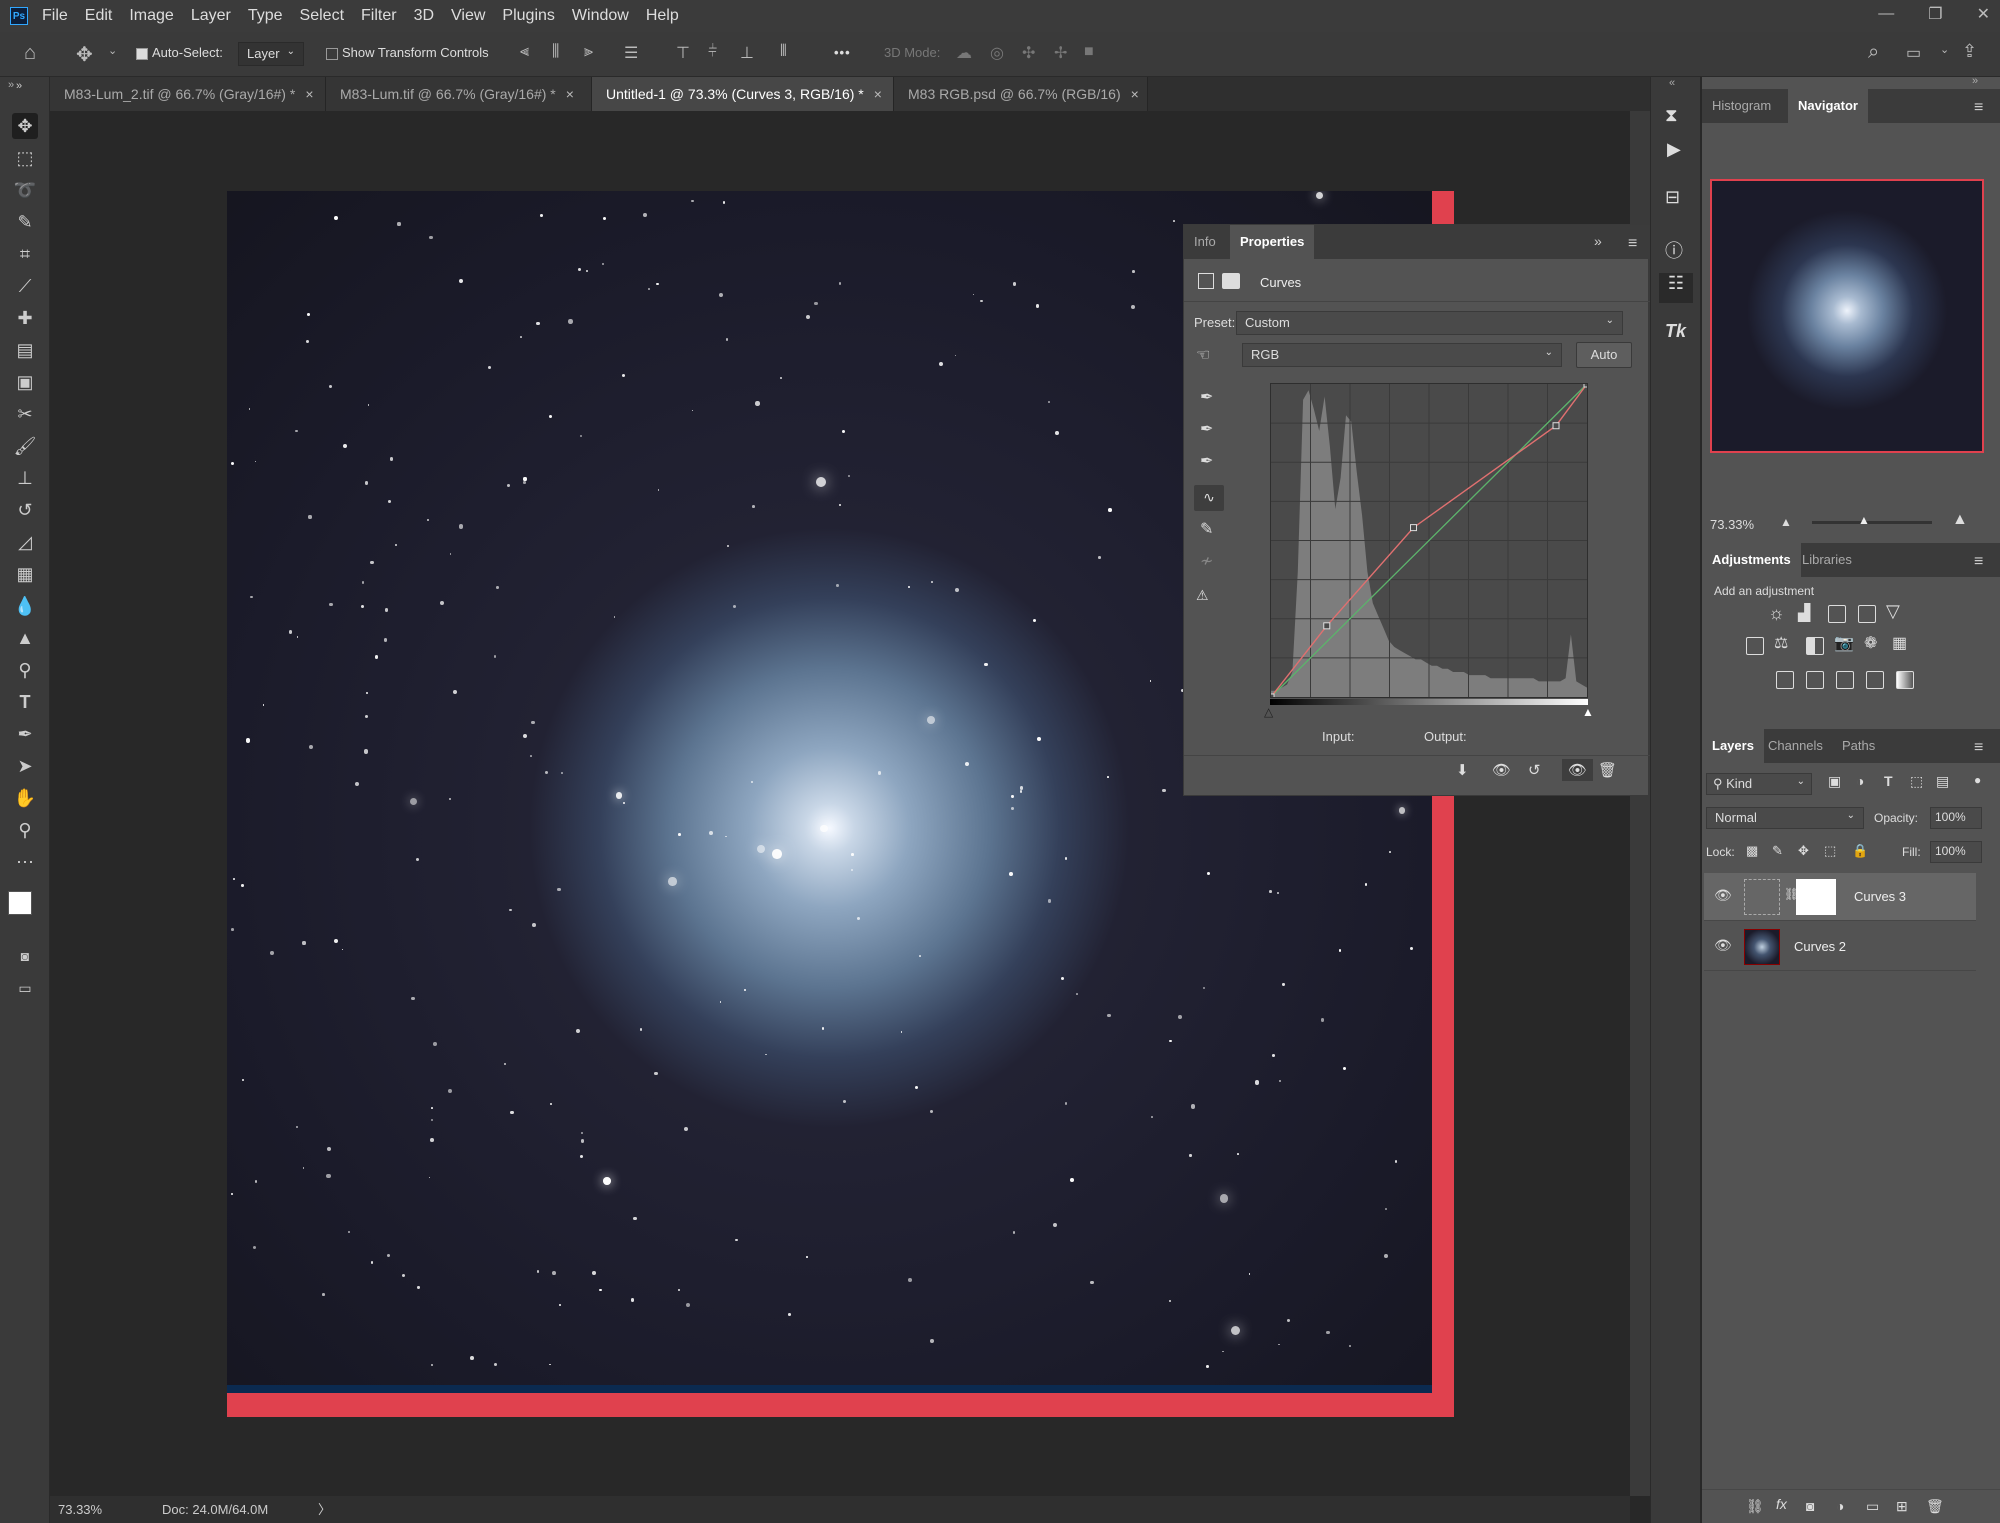 This screenshot has width=2000, height=1523. What do you see at coordinates (1607, 770) in the screenshot?
I see `delete-icon: 🗑` at bounding box center [1607, 770].